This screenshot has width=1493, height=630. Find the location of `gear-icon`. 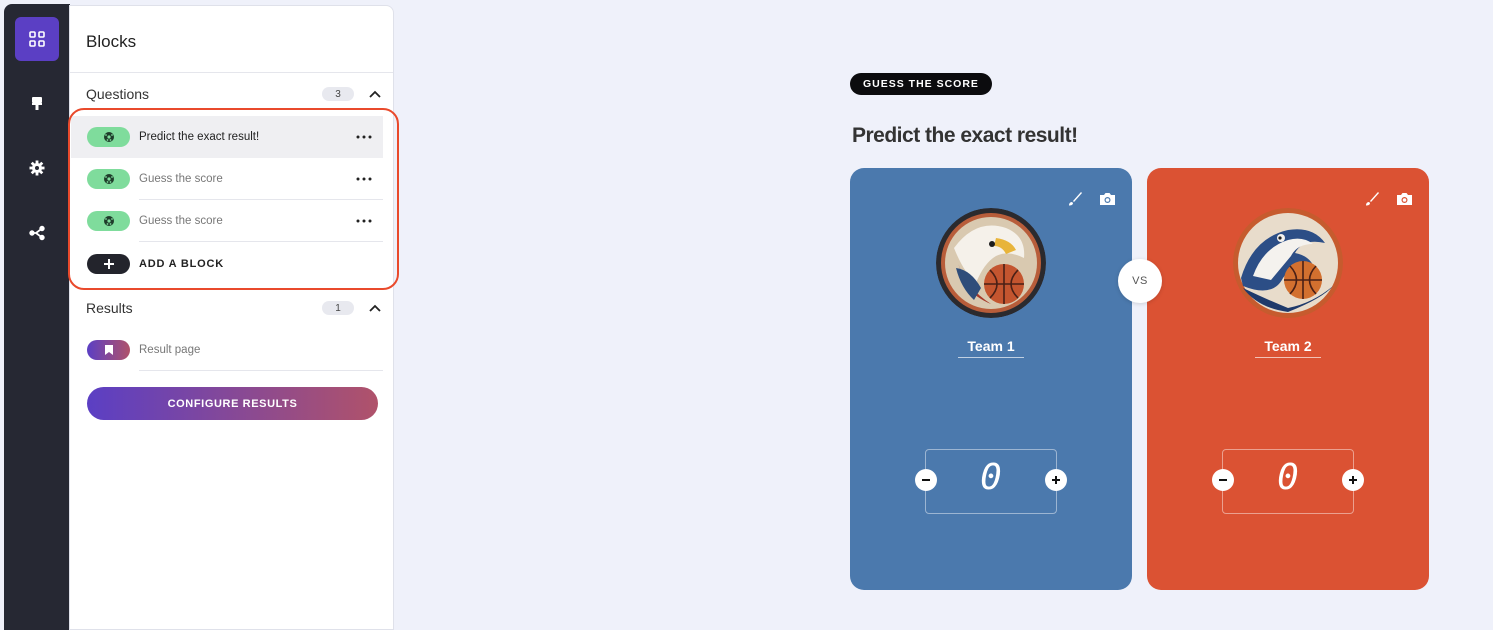

gear-icon is located at coordinates (37, 168).